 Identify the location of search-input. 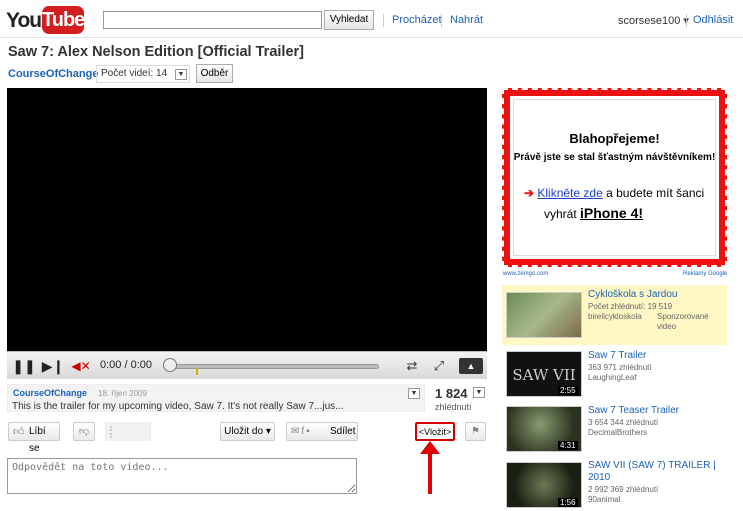
(212, 20).